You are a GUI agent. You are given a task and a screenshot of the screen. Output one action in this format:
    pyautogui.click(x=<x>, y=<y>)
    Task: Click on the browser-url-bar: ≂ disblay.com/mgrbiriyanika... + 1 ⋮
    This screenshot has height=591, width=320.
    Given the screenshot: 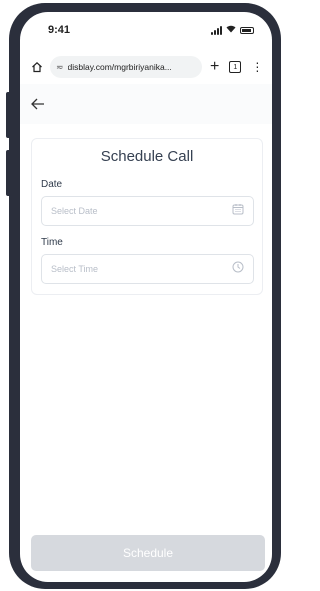 What is the action you would take?
    pyautogui.click(x=146, y=67)
    